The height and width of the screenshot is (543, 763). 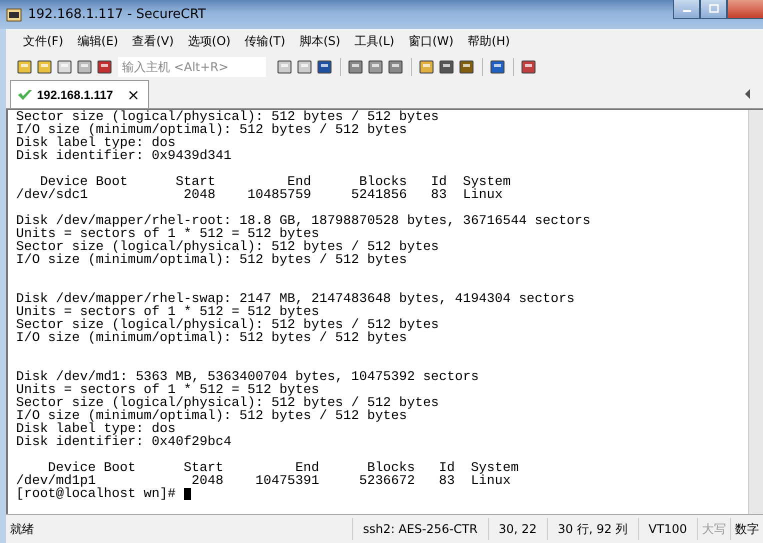 What do you see at coordinates (43, 41) in the screenshot?
I see `menu-item: 文件(F)` at bounding box center [43, 41].